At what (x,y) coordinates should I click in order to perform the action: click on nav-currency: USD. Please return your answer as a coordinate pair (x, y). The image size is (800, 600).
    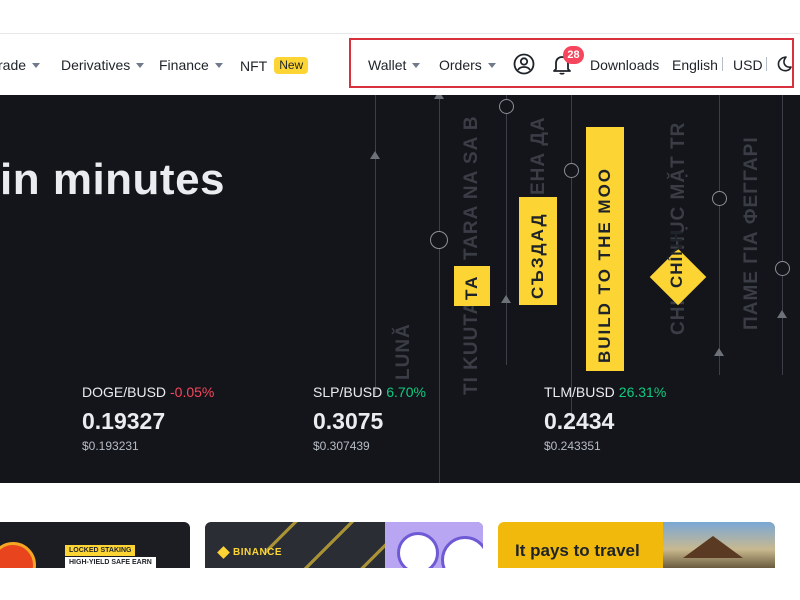
    Looking at the image, I should click on (748, 65).